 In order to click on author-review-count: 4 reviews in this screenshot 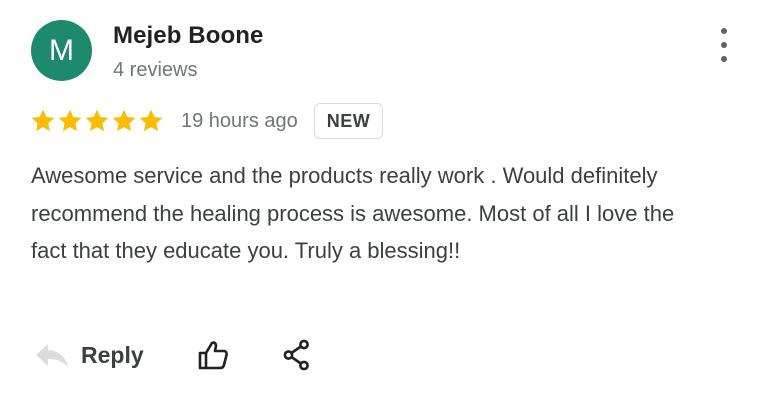, I will do `click(155, 70)`.